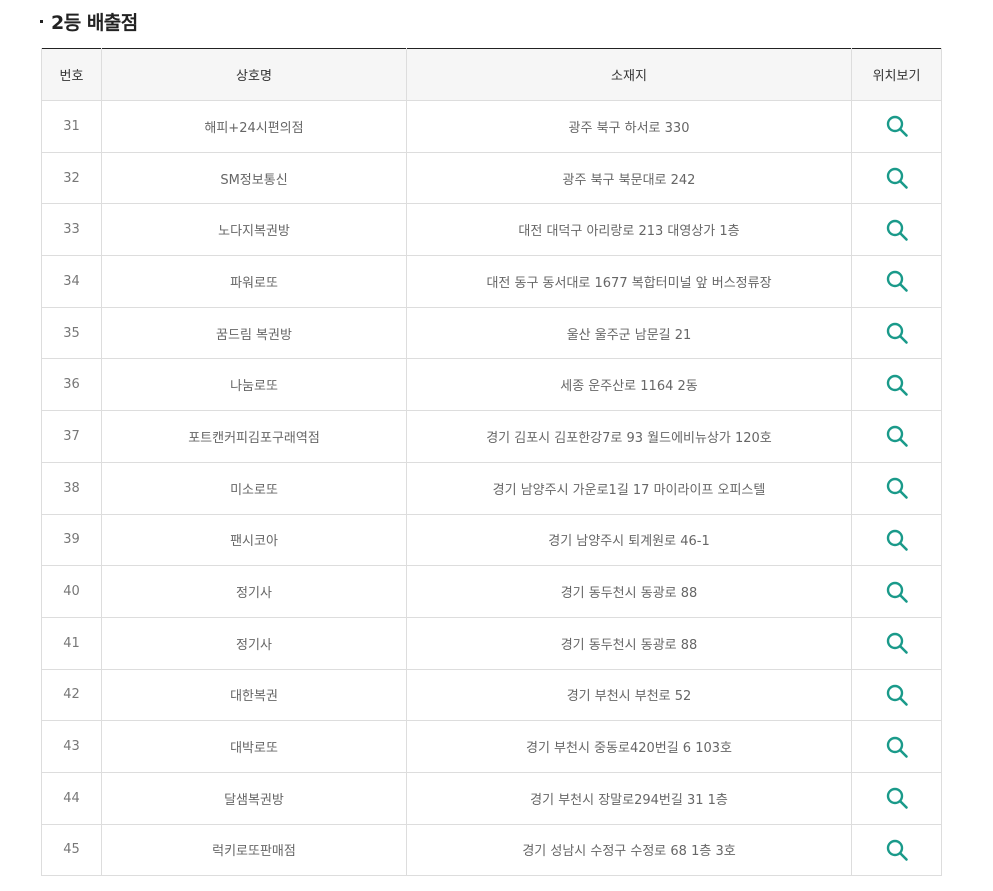  I want to click on store-address: 경기 남양주시 가운로1길 17 마이라이프 오피스텔, so click(629, 488).